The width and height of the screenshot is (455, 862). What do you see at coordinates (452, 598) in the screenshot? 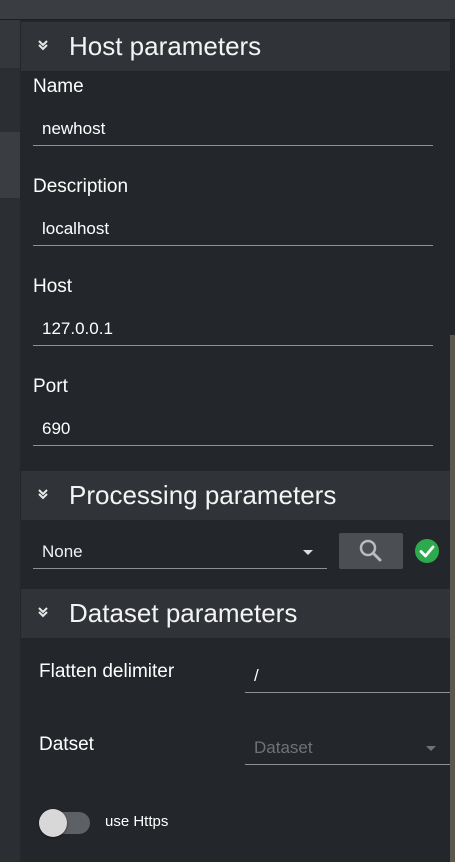
I see `background-edge` at bounding box center [452, 598].